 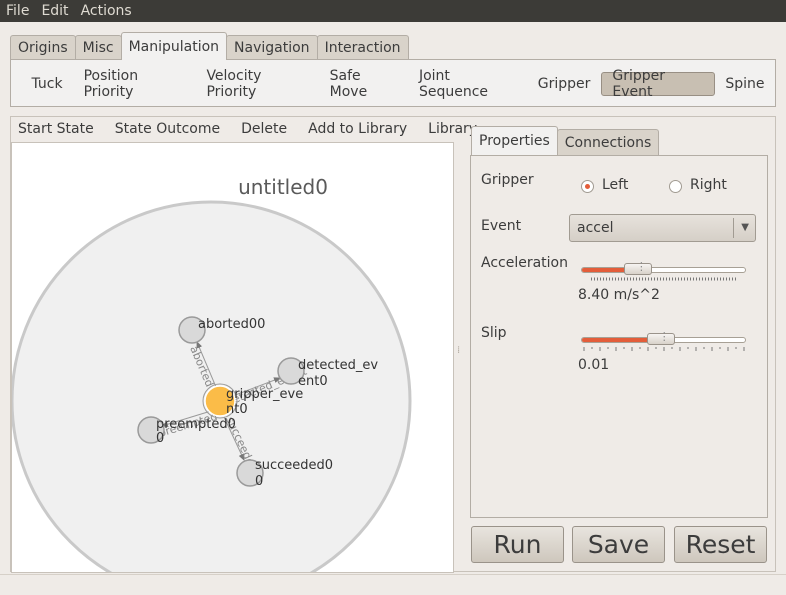 I want to click on run-button: Run, so click(x=517, y=544).